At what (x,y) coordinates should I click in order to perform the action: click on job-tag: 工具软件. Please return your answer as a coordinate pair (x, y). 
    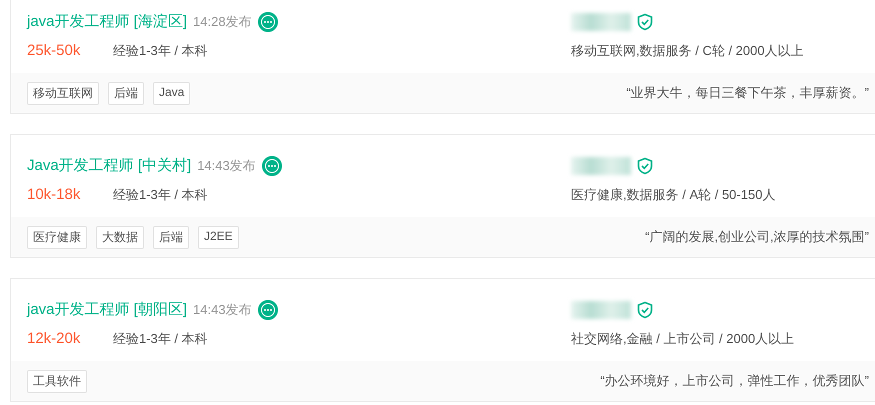
    Looking at the image, I should click on (57, 381).